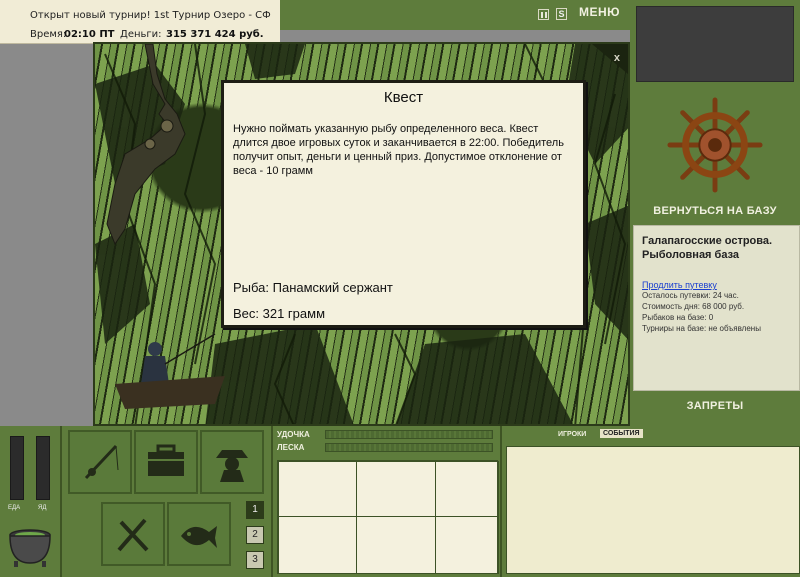  What do you see at coordinates (48, 34) in the screenshot?
I see `time-label: Время:` at bounding box center [48, 34].